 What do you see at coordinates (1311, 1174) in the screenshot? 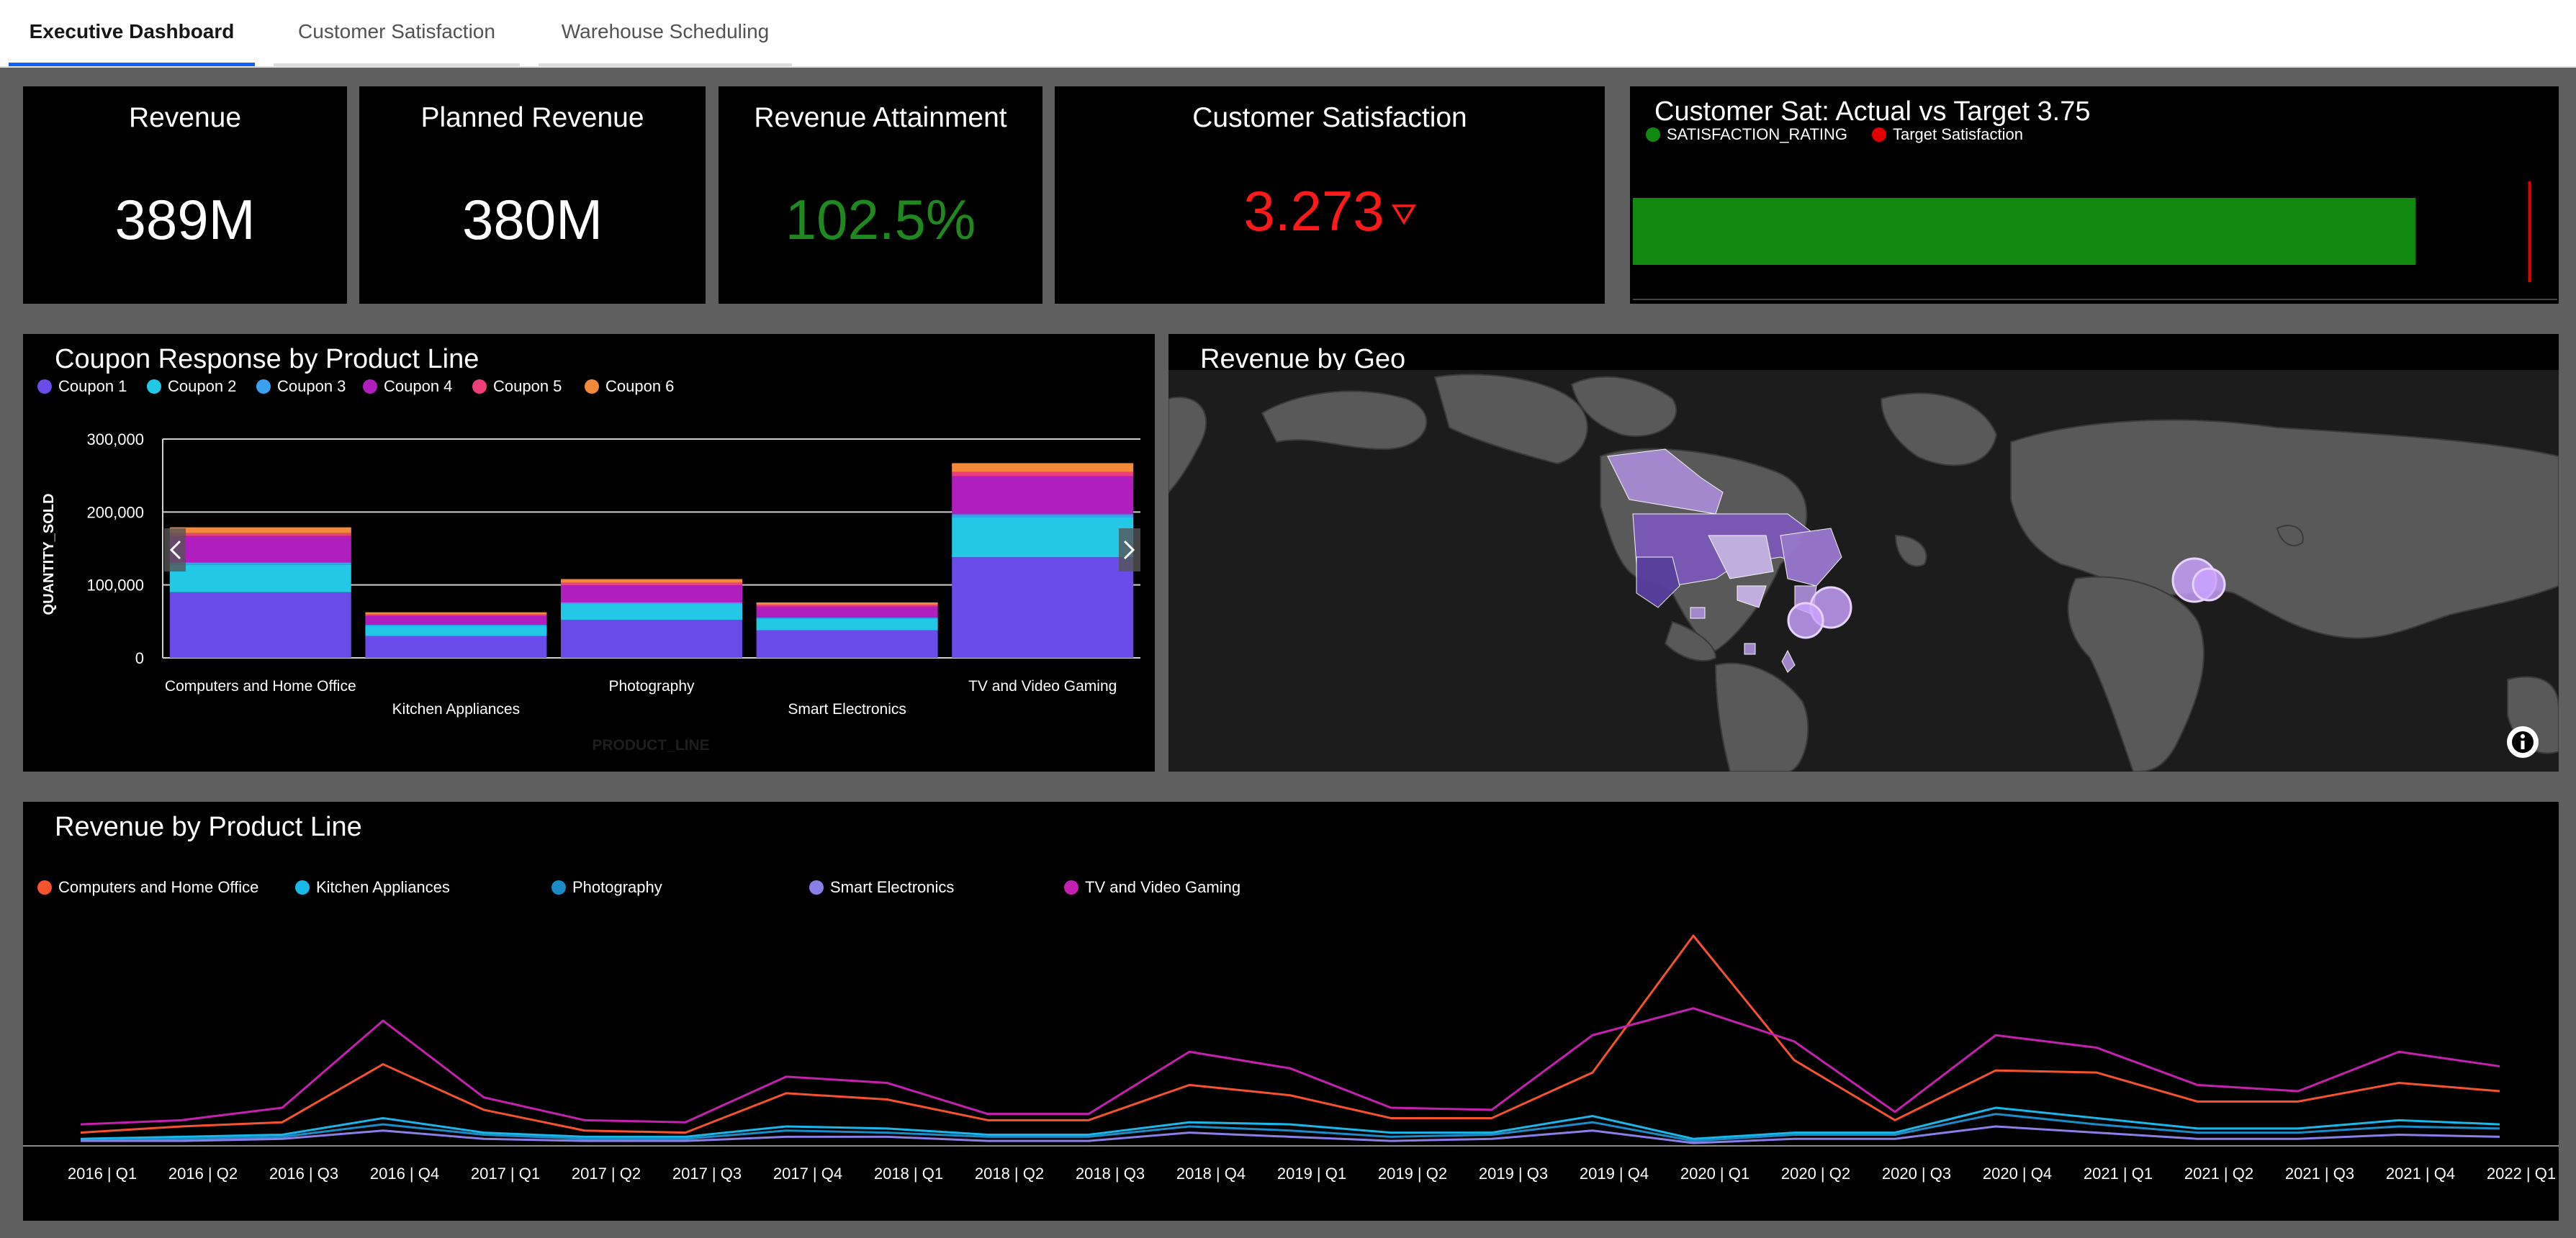
I see `x-tick-label: 2019 | Q1` at bounding box center [1311, 1174].